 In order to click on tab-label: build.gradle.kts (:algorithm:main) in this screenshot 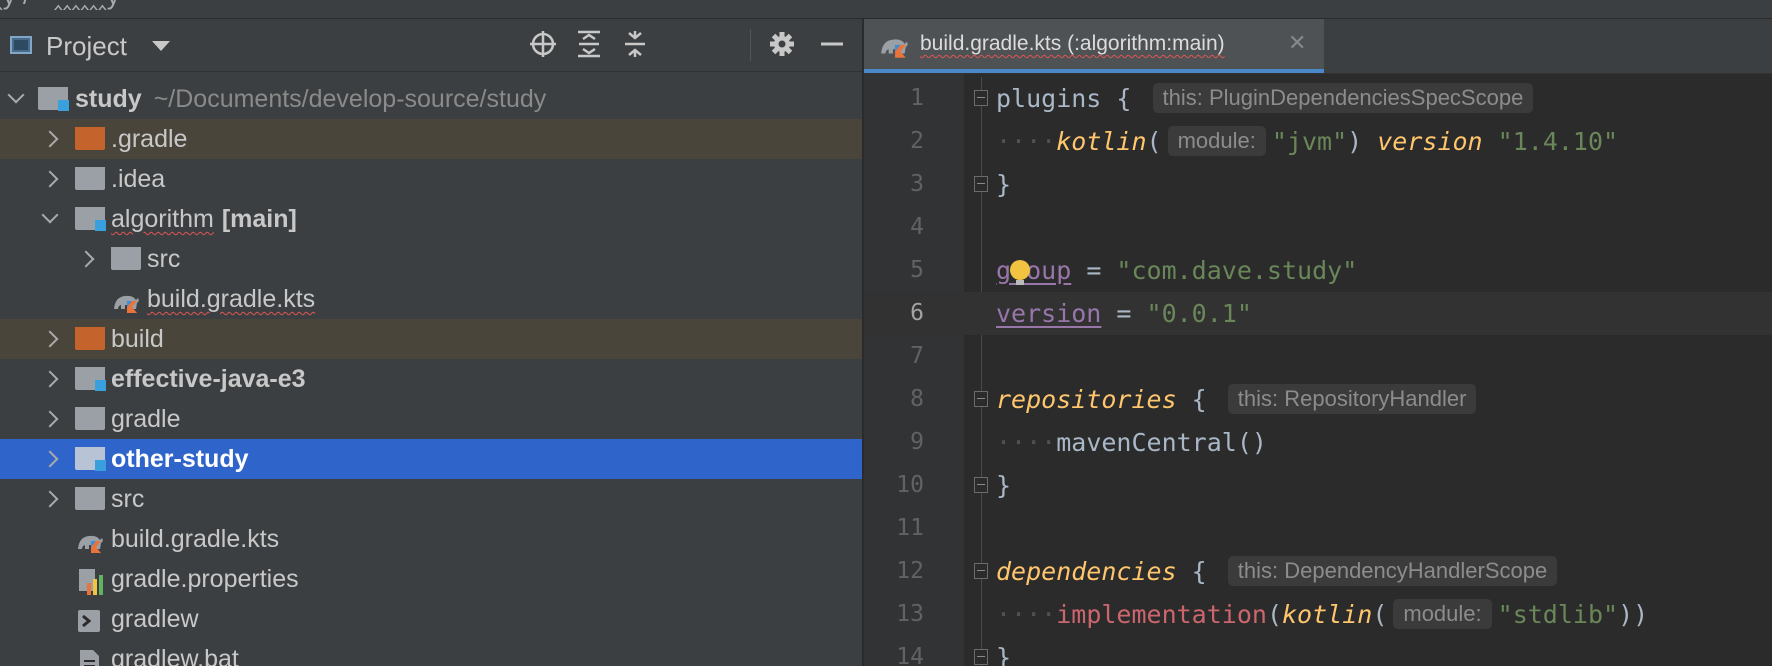, I will do `click(1072, 43)`.